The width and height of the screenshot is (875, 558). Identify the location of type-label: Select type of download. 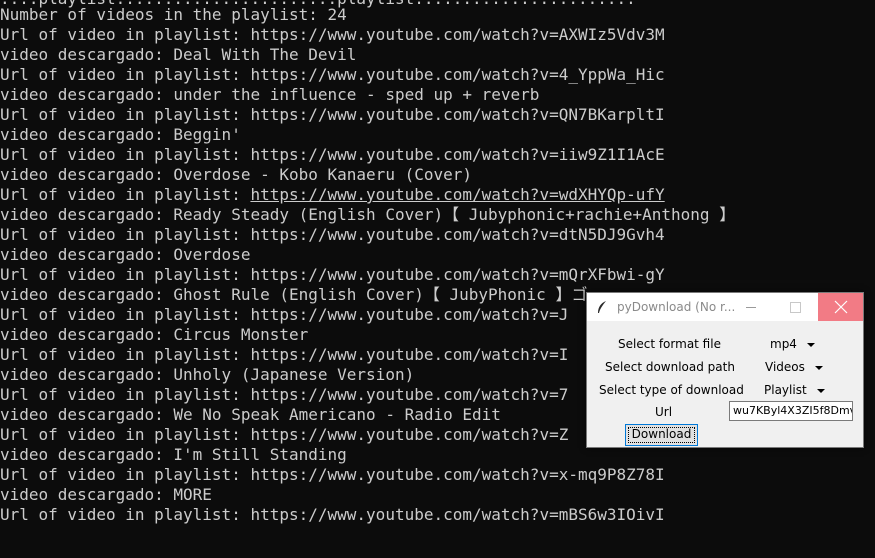
(671, 390).